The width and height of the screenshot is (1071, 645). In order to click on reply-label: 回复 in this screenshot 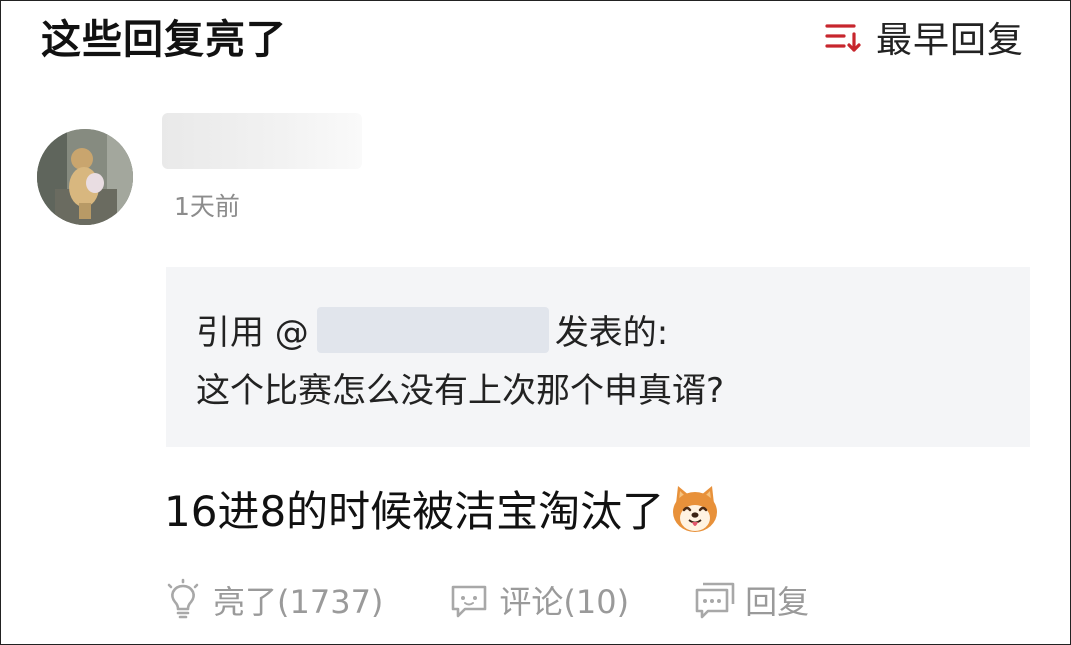, I will do `click(777, 602)`.